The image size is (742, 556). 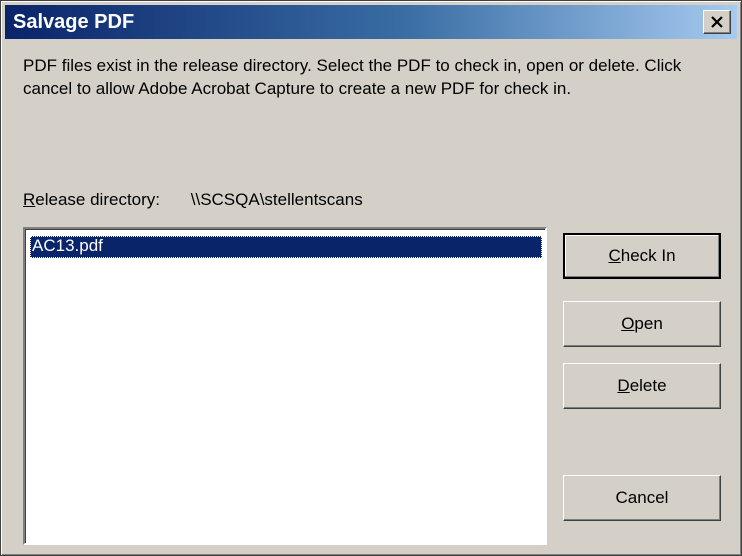 What do you see at coordinates (74, 22) in the screenshot?
I see `window-title: Salvage PDF` at bounding box center [74, 22].